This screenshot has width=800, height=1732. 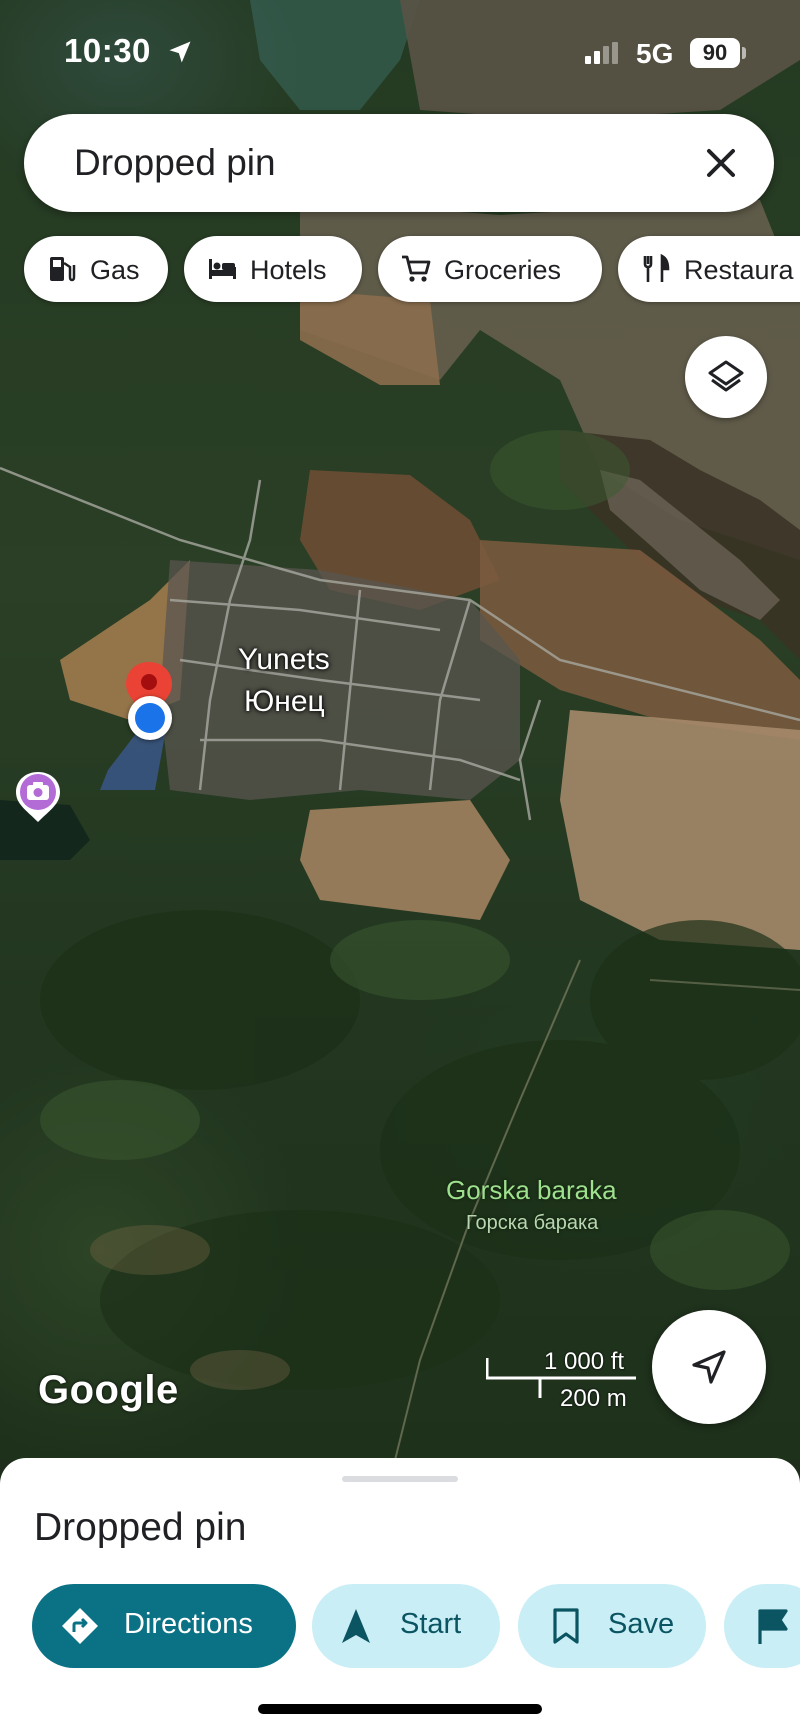 What do you see at coordinates (63, 269) in the screenshot?
I see `gas-station-icon` at bounding box center [63, 269].